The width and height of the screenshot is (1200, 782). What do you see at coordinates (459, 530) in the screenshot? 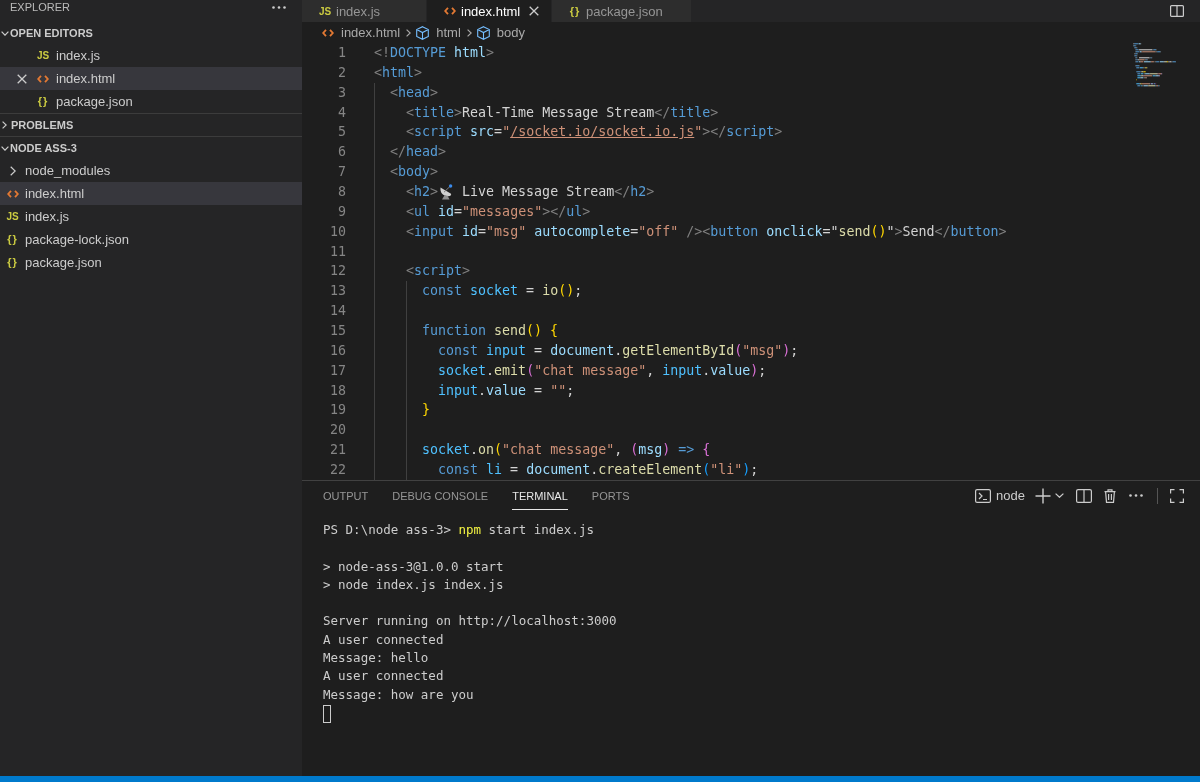
I see `terminal-line: PS D:\node ass-3> npm start index.js` at bounding box center [459, 530].